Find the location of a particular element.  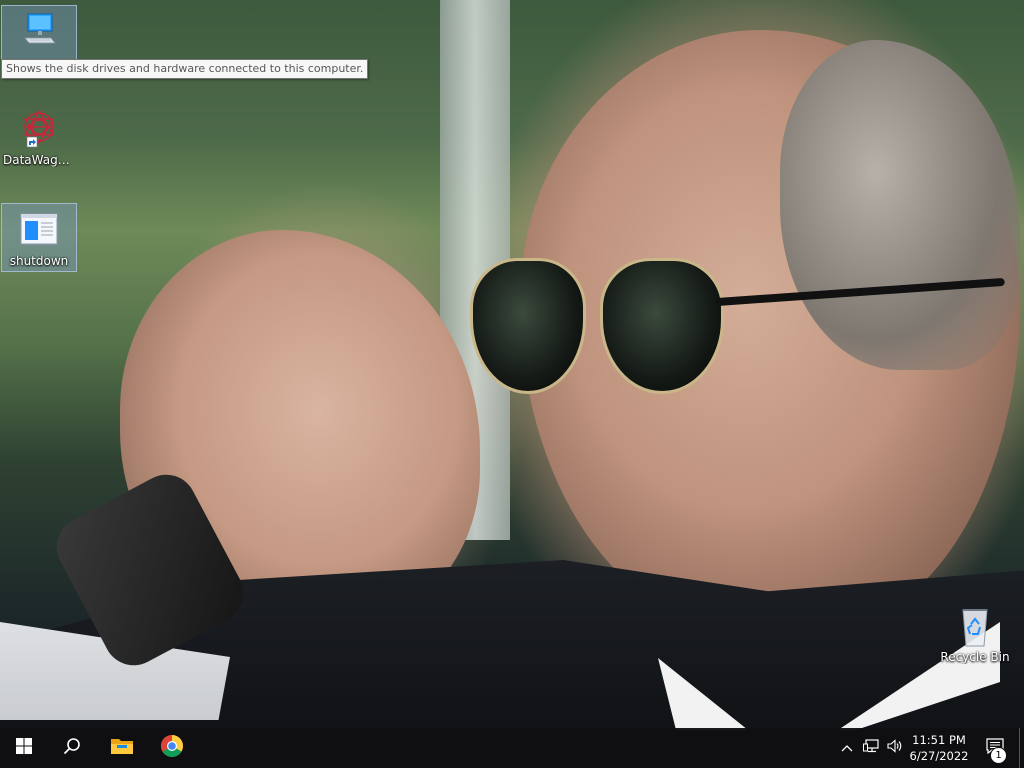

start-button is located at coordinates (24, 748).